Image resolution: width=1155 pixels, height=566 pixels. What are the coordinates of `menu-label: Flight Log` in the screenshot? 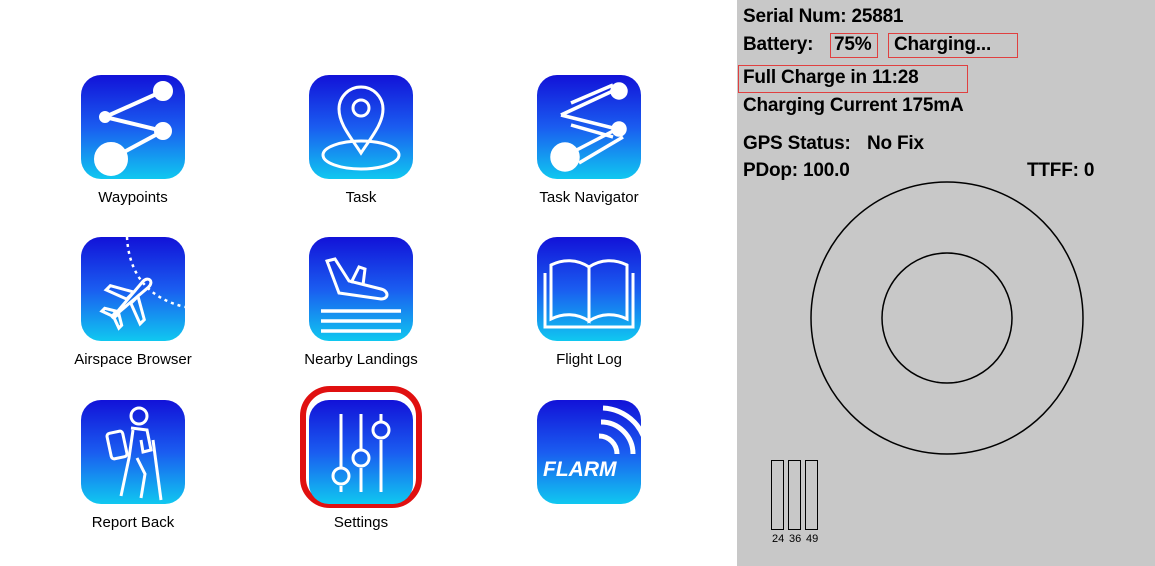 It's located at (589, 359).